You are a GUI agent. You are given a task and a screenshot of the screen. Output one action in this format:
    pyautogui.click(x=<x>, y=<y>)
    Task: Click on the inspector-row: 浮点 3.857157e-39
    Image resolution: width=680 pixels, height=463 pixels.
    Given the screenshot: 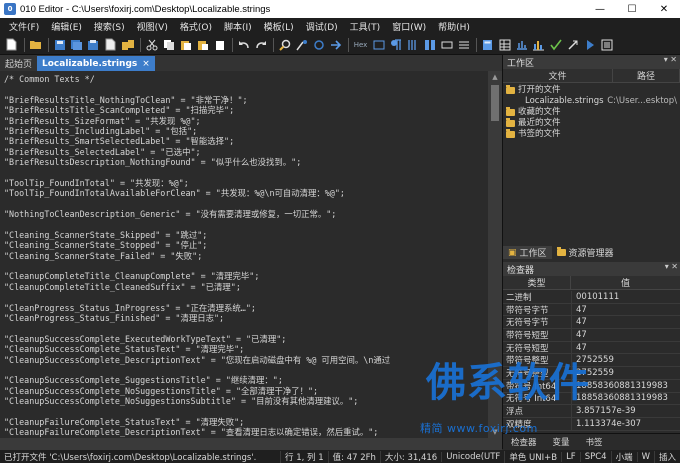 What is the action you would take?
    pyautogui.click(x=591, y=411)
    